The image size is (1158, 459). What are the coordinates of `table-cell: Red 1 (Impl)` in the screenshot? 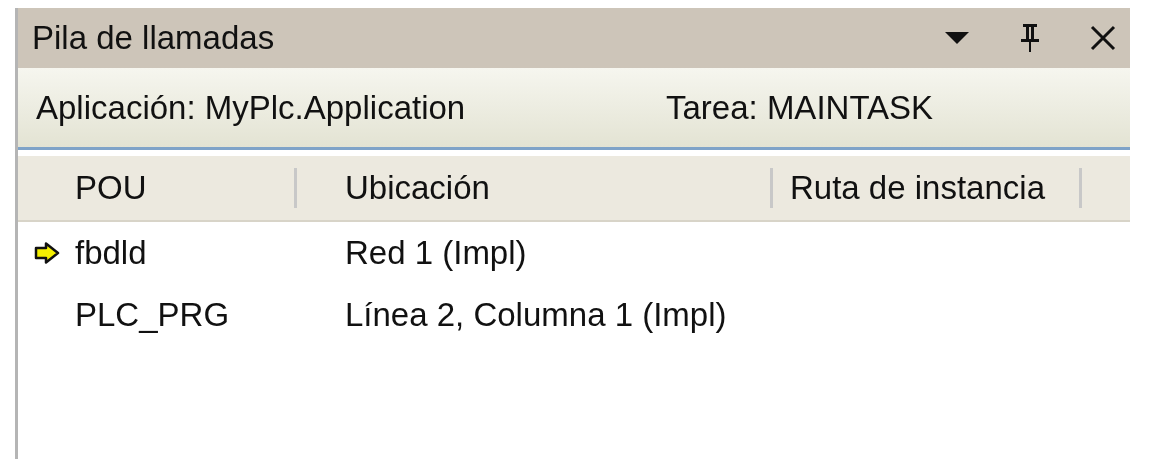 It's located at (436, 252).